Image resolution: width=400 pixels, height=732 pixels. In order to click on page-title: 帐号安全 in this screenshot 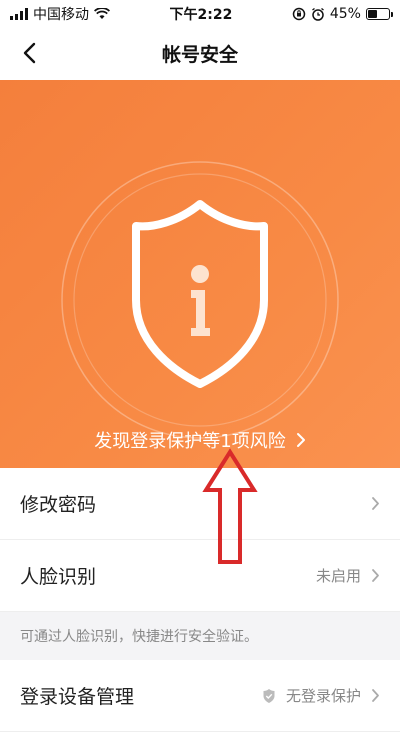, I will do `click(199, 54)`.